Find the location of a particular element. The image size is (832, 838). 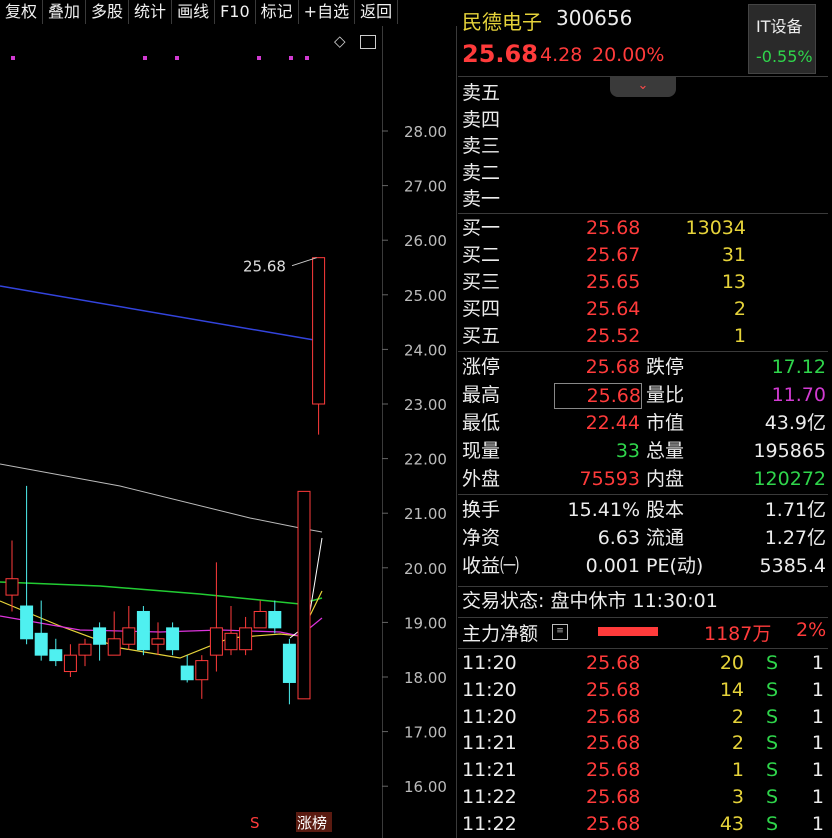

toolbar: 复权 叠加 多股 统计 画线 F10 标记 +自选 返回 is located at coordinates (228, 13).